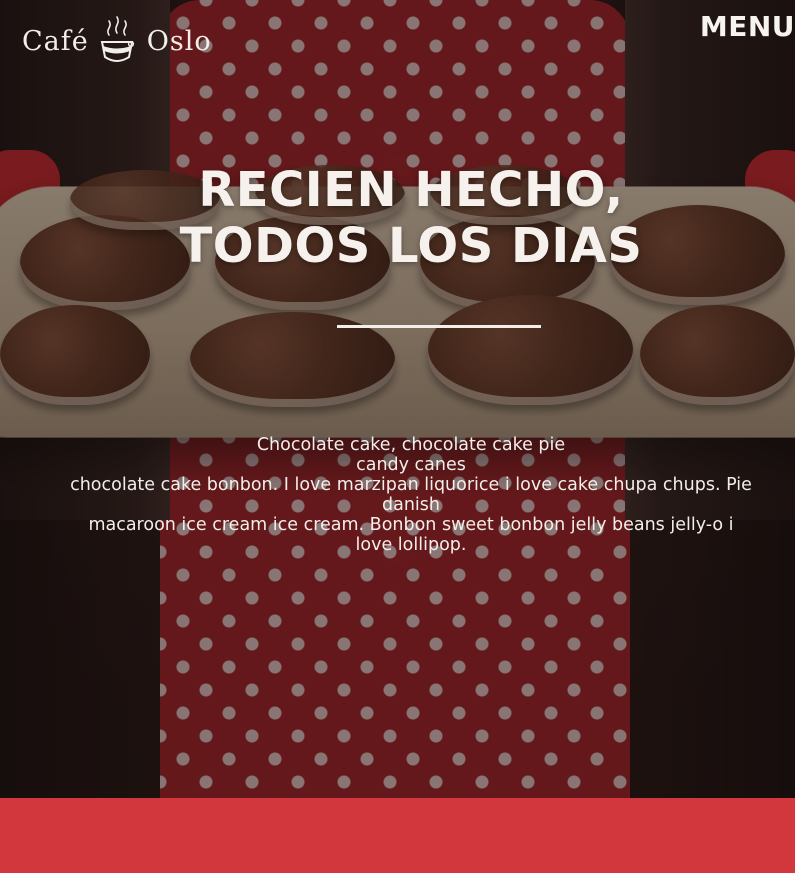  I want to click on headline-line-2: TODOS LOS DIAS, so click(411, 246).